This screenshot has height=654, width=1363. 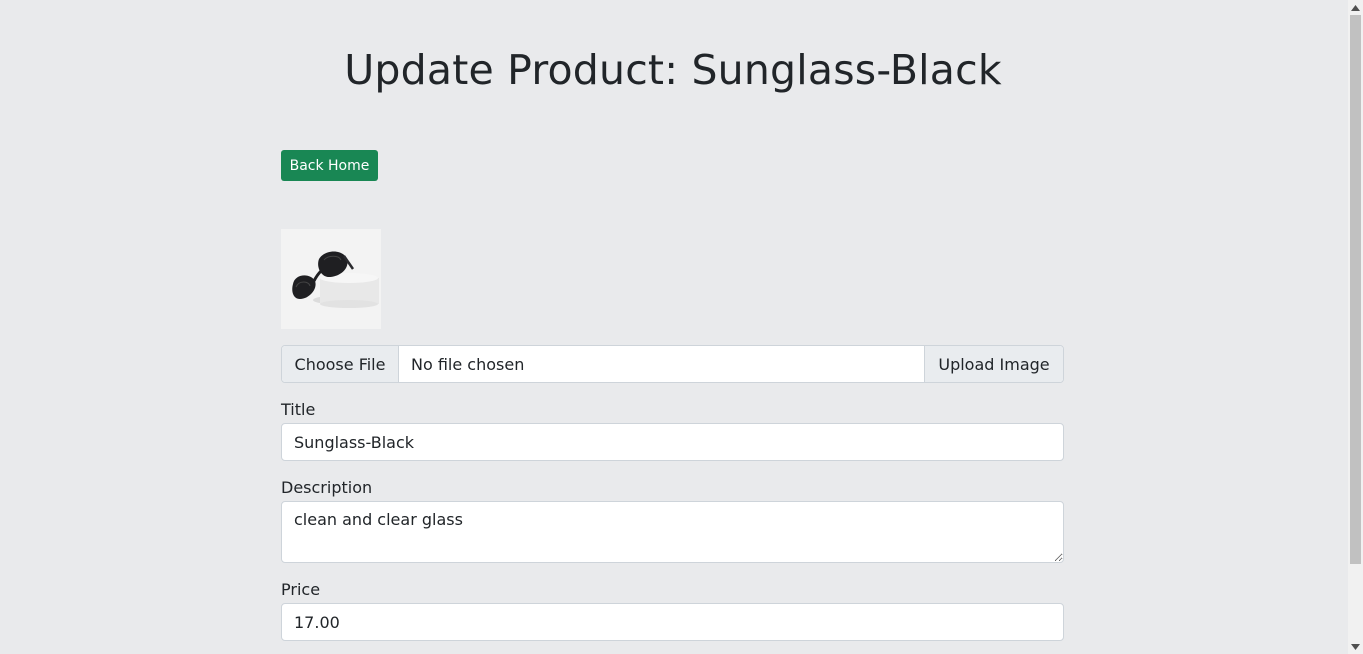 I want to click on title-label: Title, so click(x=298, y=409).